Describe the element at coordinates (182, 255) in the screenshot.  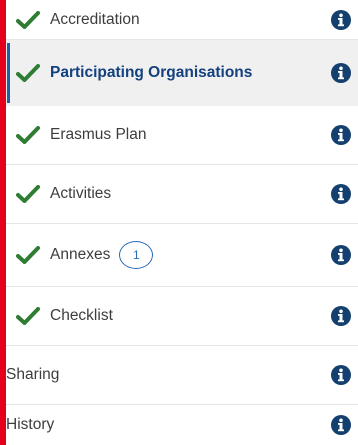
I see `nav-item-annexes: Annexes 1` at that location.